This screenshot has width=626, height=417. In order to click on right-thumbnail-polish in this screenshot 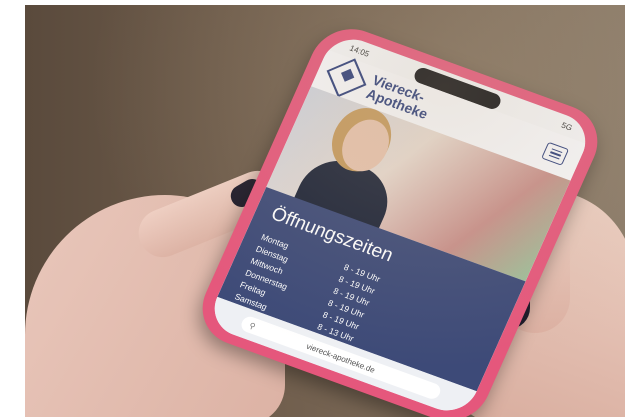, I will do `click(509, 307)`.